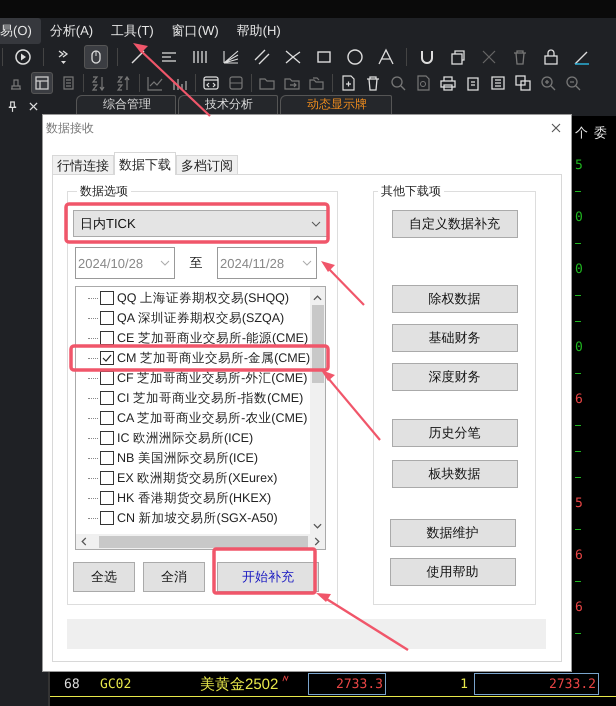 The image size is (616, 706). I want to click on list-item: QQ 上海证券期权交易(SHQQ), so click(203, 298).